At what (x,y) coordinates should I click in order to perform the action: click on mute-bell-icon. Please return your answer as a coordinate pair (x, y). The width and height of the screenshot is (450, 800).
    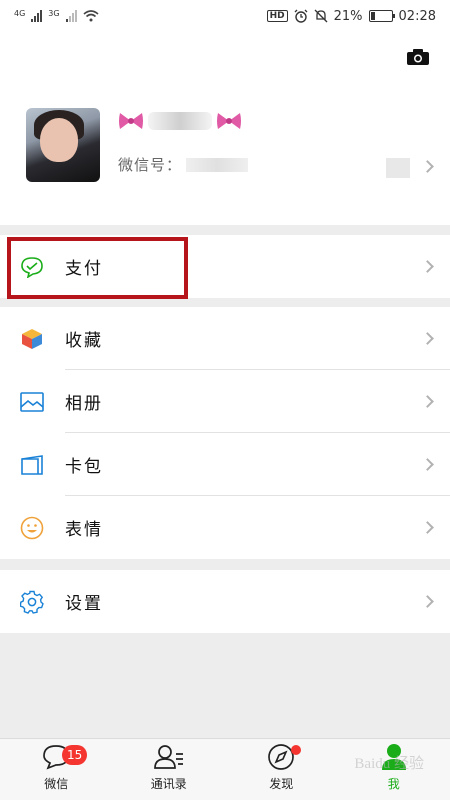
    Looking at the image, I should click on (321, 16).